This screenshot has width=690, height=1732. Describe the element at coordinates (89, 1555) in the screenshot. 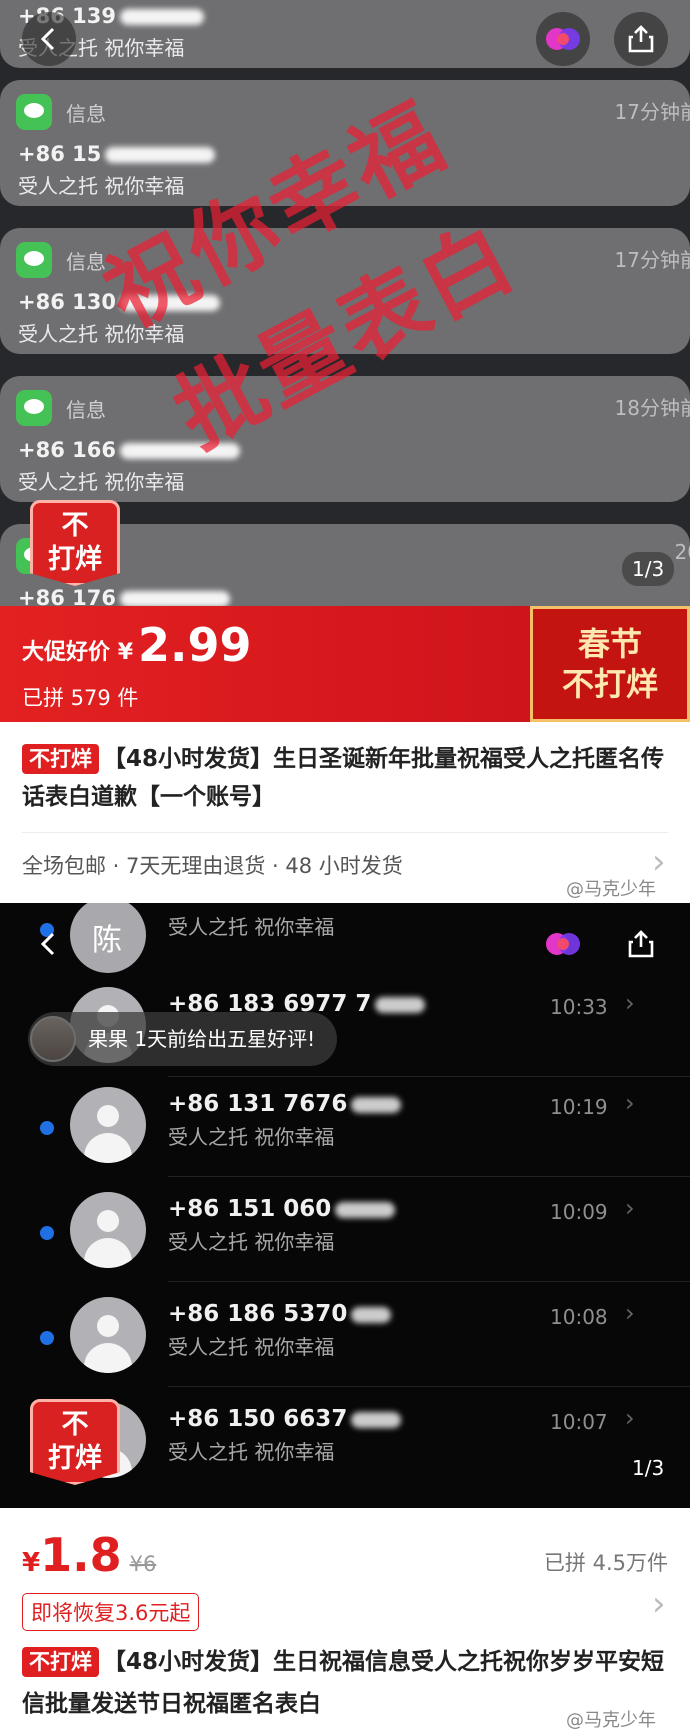

I see `group-price: ¥1.8 ¥6` at that location.